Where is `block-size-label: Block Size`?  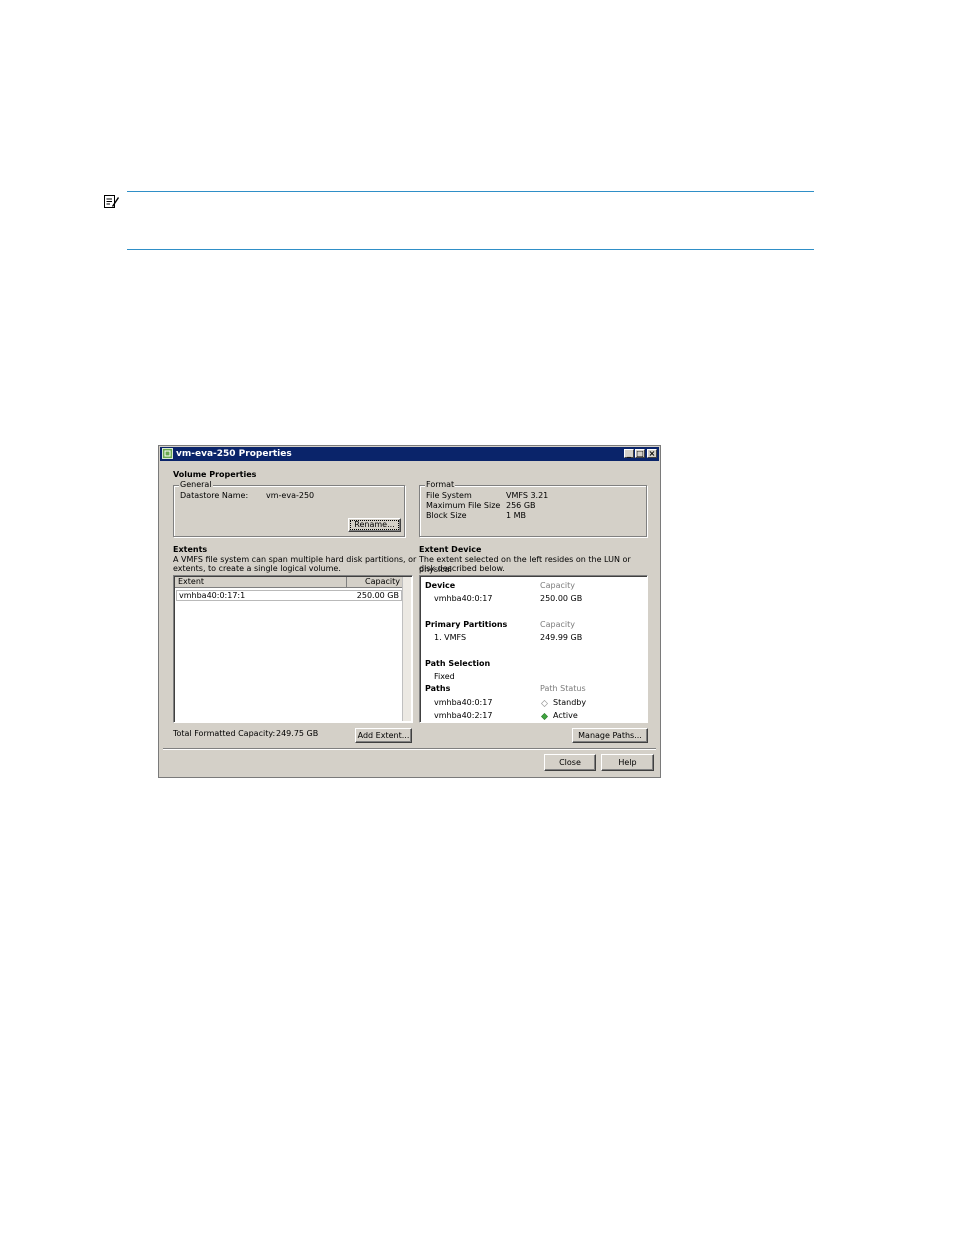
block-size-label: Block Size is located at coordinates (446, 515).